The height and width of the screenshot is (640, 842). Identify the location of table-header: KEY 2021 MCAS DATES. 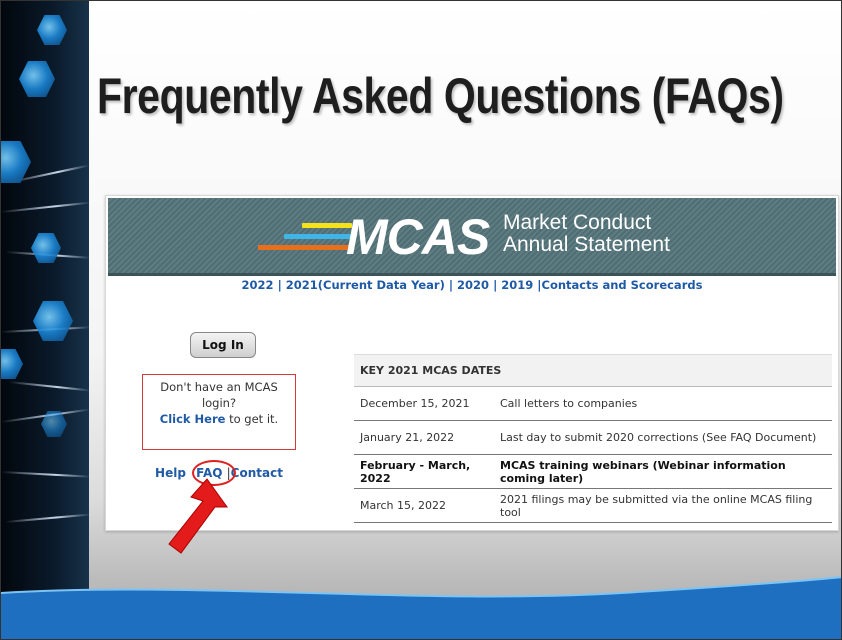
(593, 370).